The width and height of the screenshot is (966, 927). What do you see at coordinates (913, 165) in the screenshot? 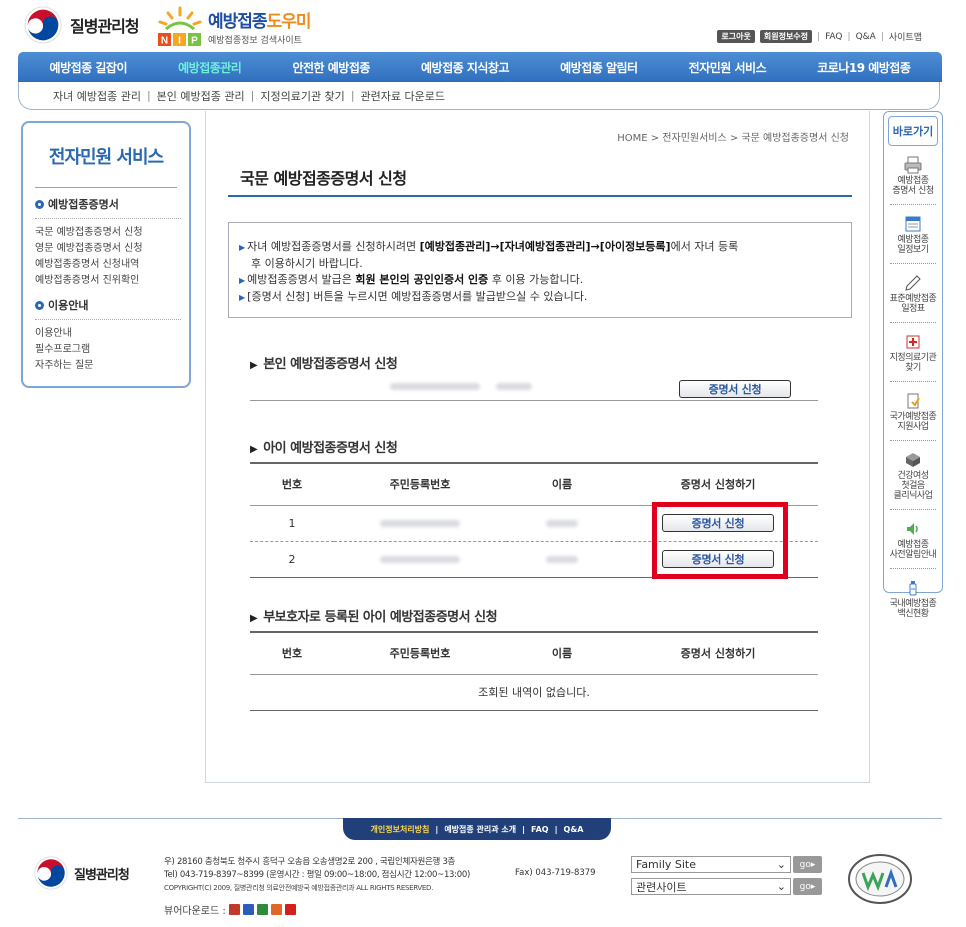
I see `printer-icon` at bounding box center [913, 165].